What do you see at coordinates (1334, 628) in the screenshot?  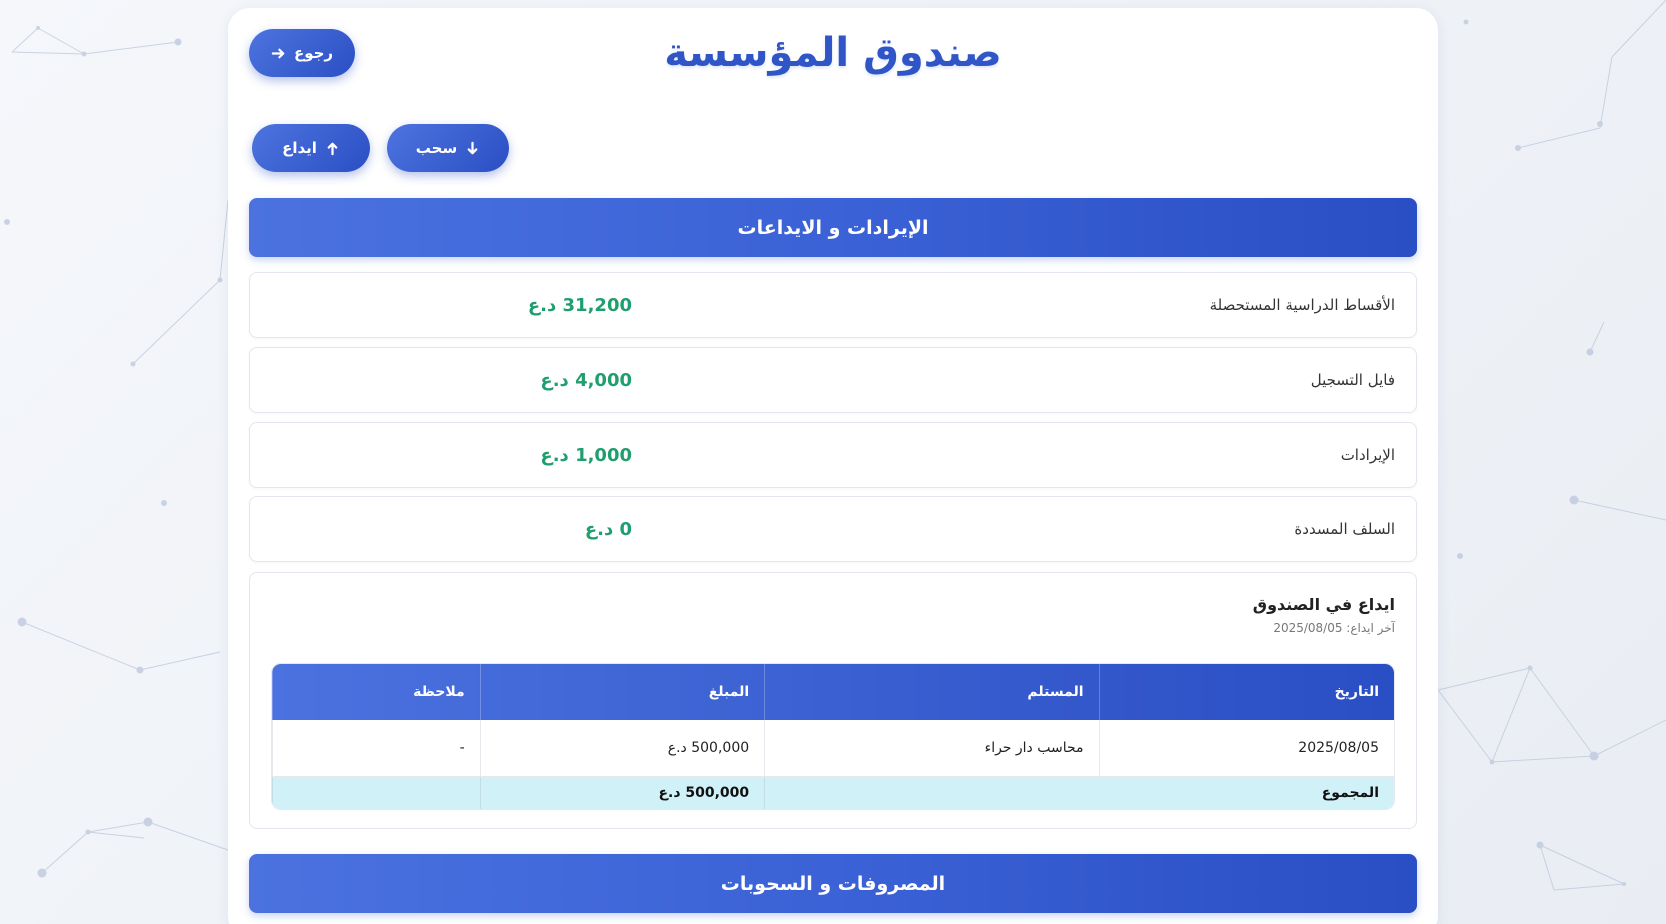 I see `last-deposit-date: آخر ايداع: 2025/08/05` at bounding box center [1334, 628].